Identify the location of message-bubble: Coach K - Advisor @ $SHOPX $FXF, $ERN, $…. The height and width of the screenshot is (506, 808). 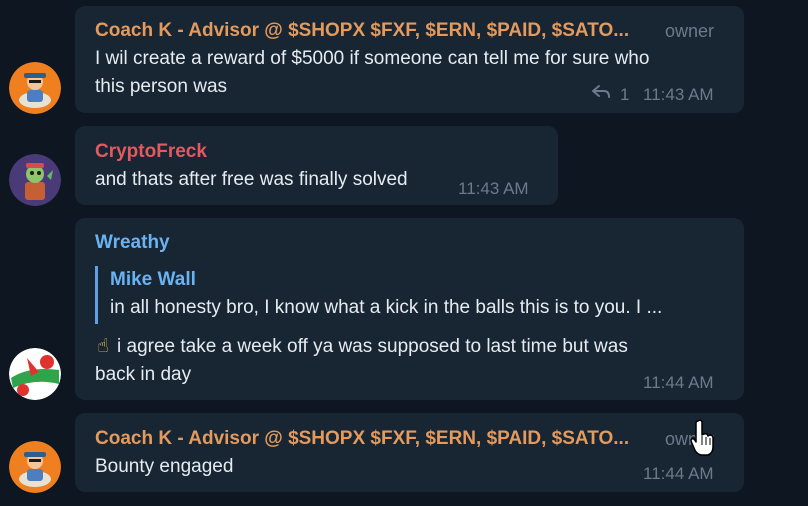
(409, 452).